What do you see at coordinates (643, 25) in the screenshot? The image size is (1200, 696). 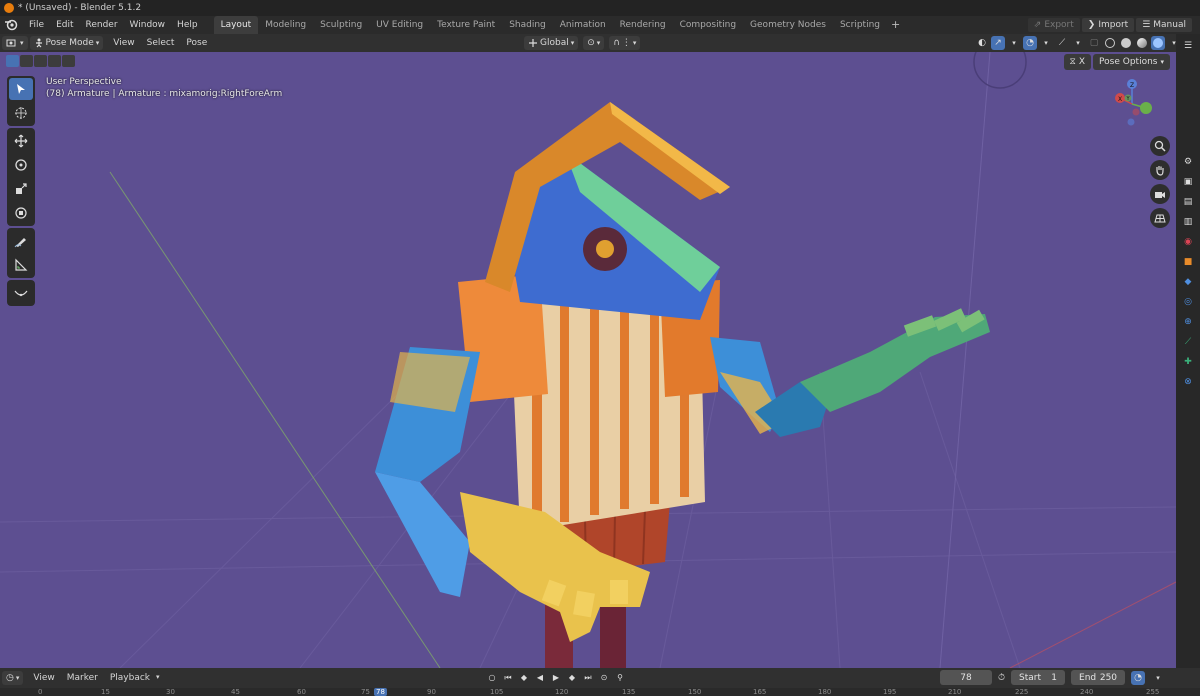 I see `tab-rendering: Rendering` at bounding box center [643, 25].